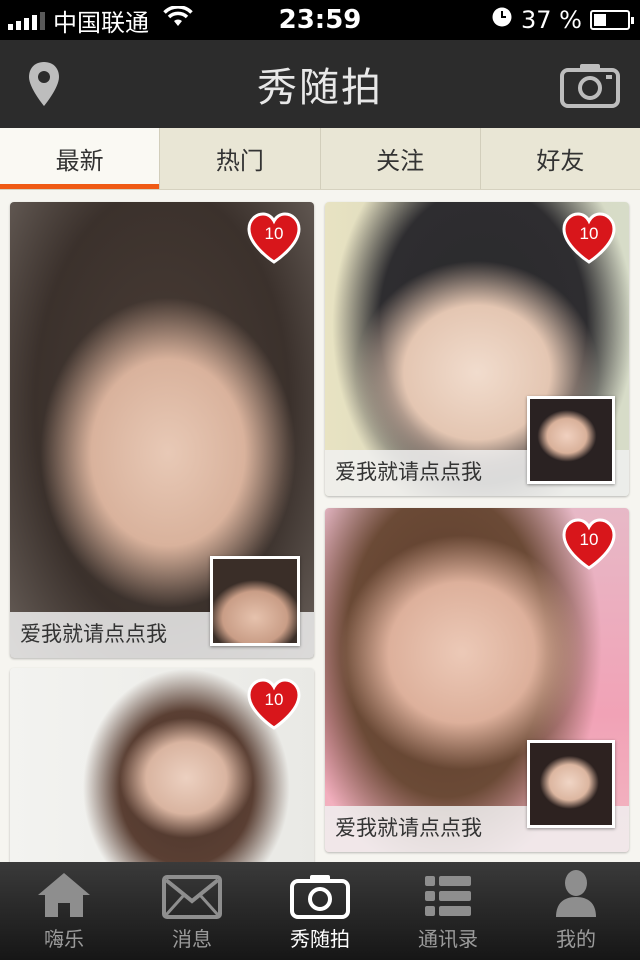  Describe the element at coordinates (477, 349) in the screenshot. I see `photo-card: 爱我就请点点我 10` at that location.